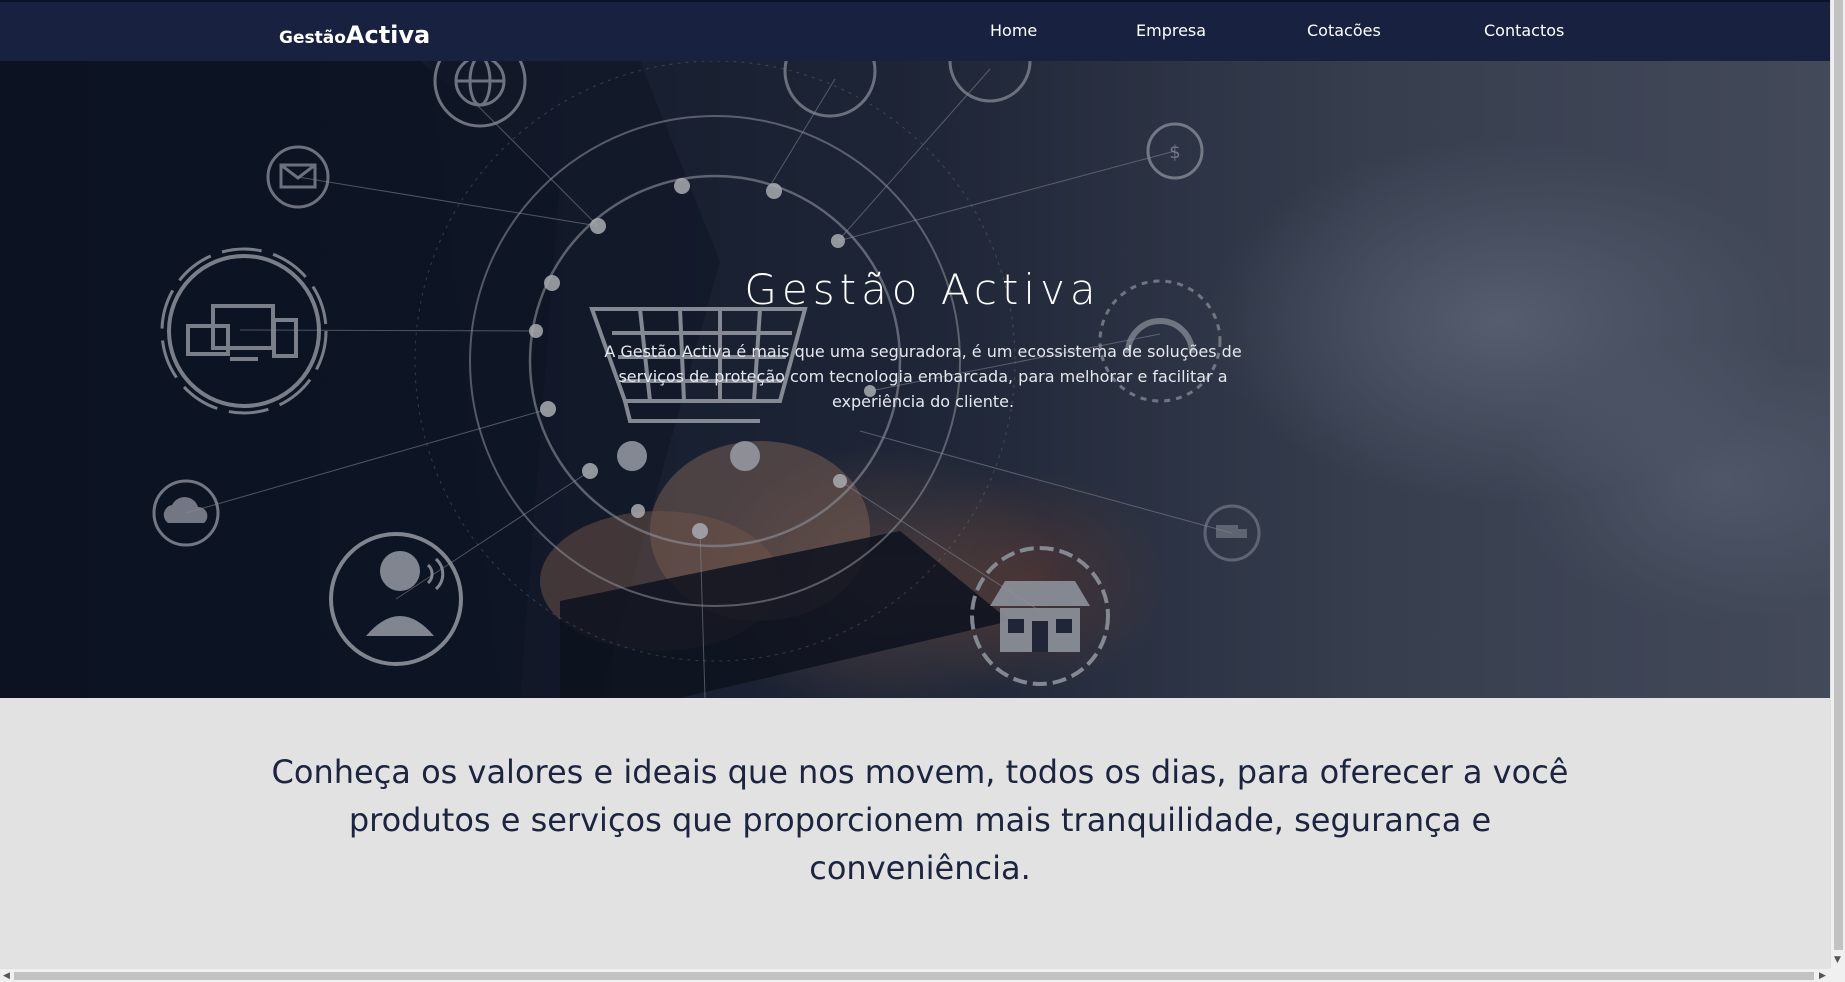  Describe the element at coordinates (1838, 475) in the screenshot. I see `vertical-scrollbar-thumb` at that location.